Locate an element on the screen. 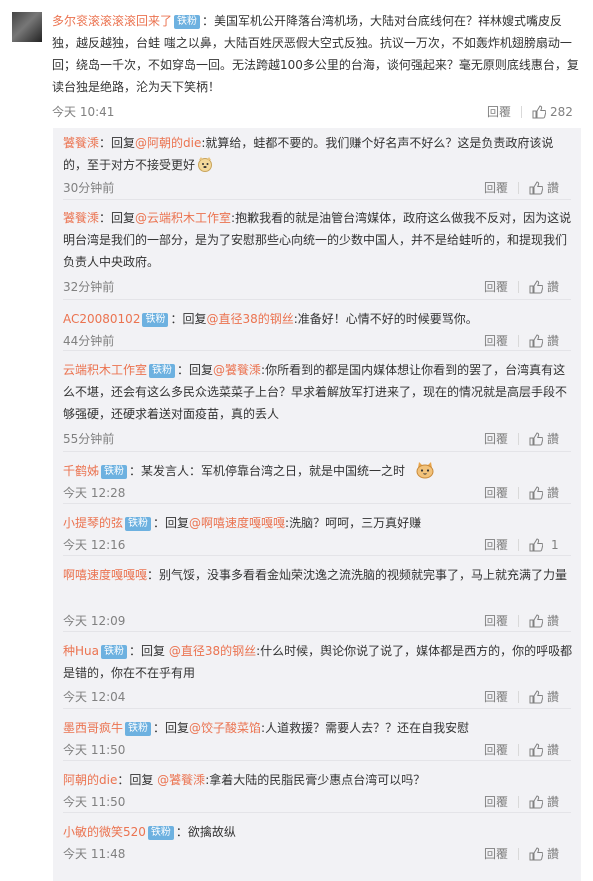 The height and width of the screenshot is (881, 593). mention-link: @云端积木工作室 is located at coordinates (183, 218).